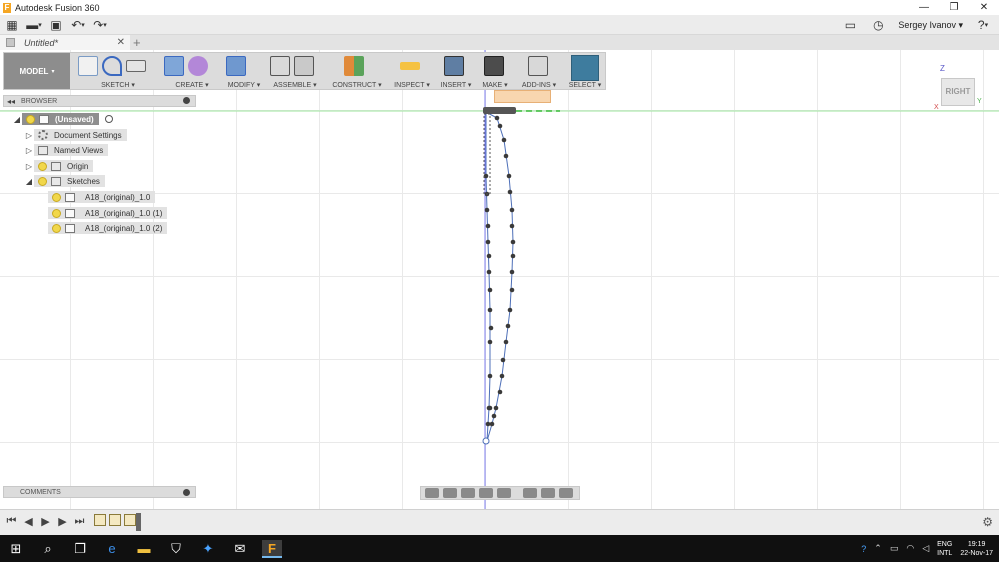 This screenshot has width=999, height=562. Describe the element at coordinates (585, 85) in the screenshot. I see `select-group-label: SELECT ▾` at that location.